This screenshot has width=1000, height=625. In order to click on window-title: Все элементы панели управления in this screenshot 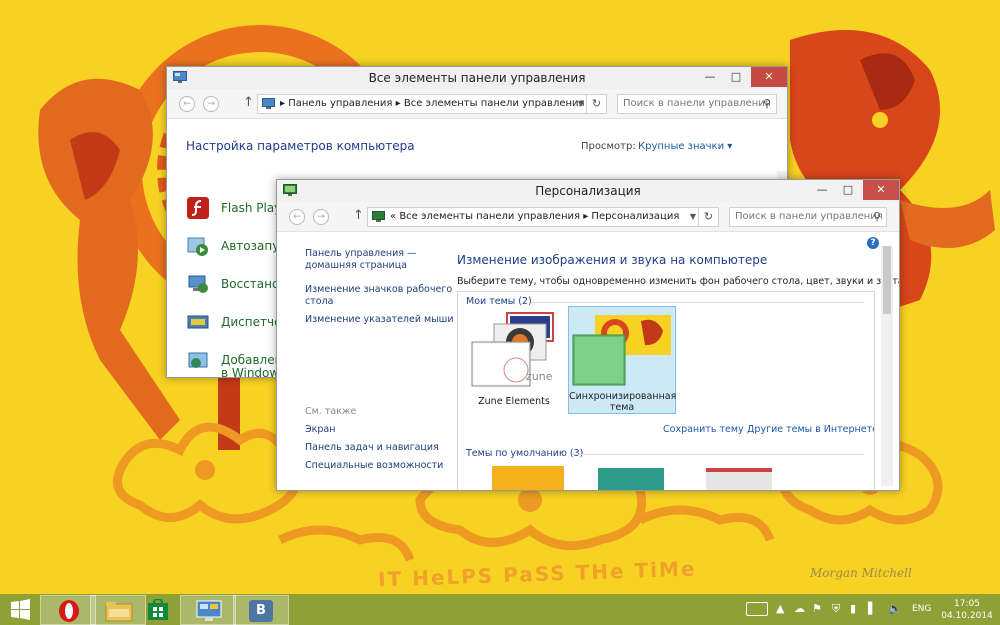, I will do `click(477, 78)`.